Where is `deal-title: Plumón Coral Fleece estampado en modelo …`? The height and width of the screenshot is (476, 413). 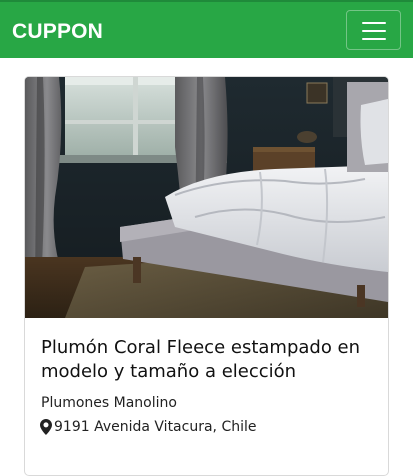
deal-title: Plumón Coral Fleece estampado en modelo … is located at coordinates (208, 360).